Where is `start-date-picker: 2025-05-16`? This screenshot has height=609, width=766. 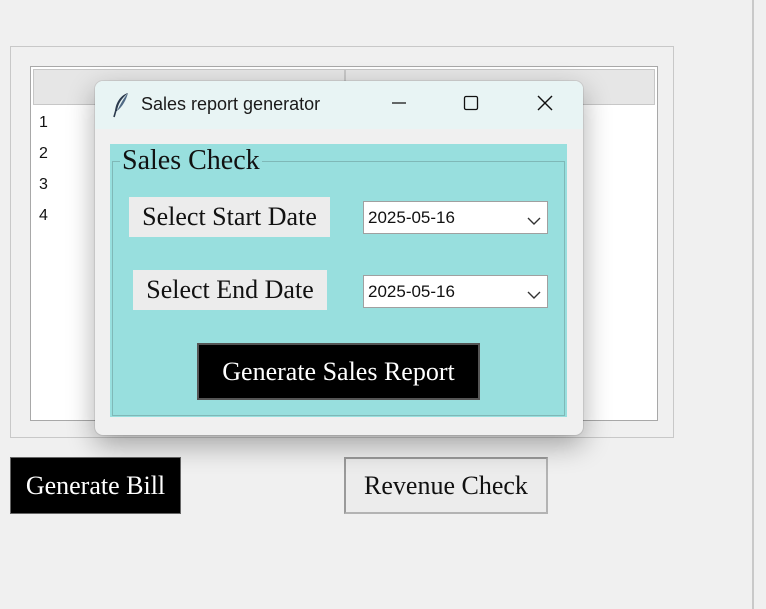 start-date-picker: 2025-05-16 is located at coordinates (455, 217).